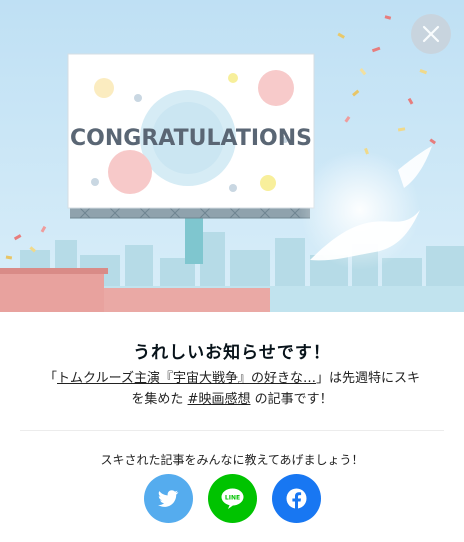 Image resolution: width=464 pixels, height=542 pixels. I want to click on facebook-icon, so click(296, 498).